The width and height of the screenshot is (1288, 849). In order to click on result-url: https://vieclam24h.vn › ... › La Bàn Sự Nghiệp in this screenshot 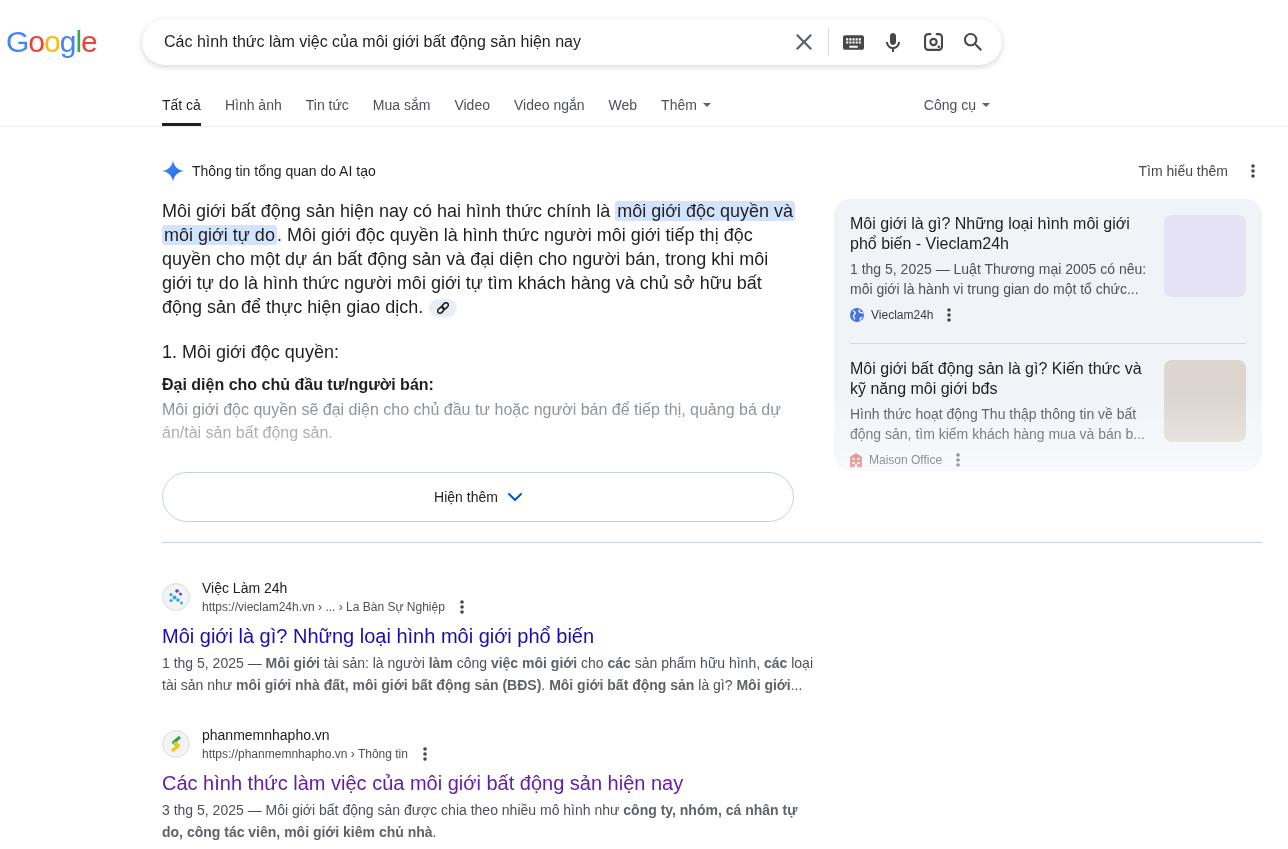, I will do `click(323, 607)`.